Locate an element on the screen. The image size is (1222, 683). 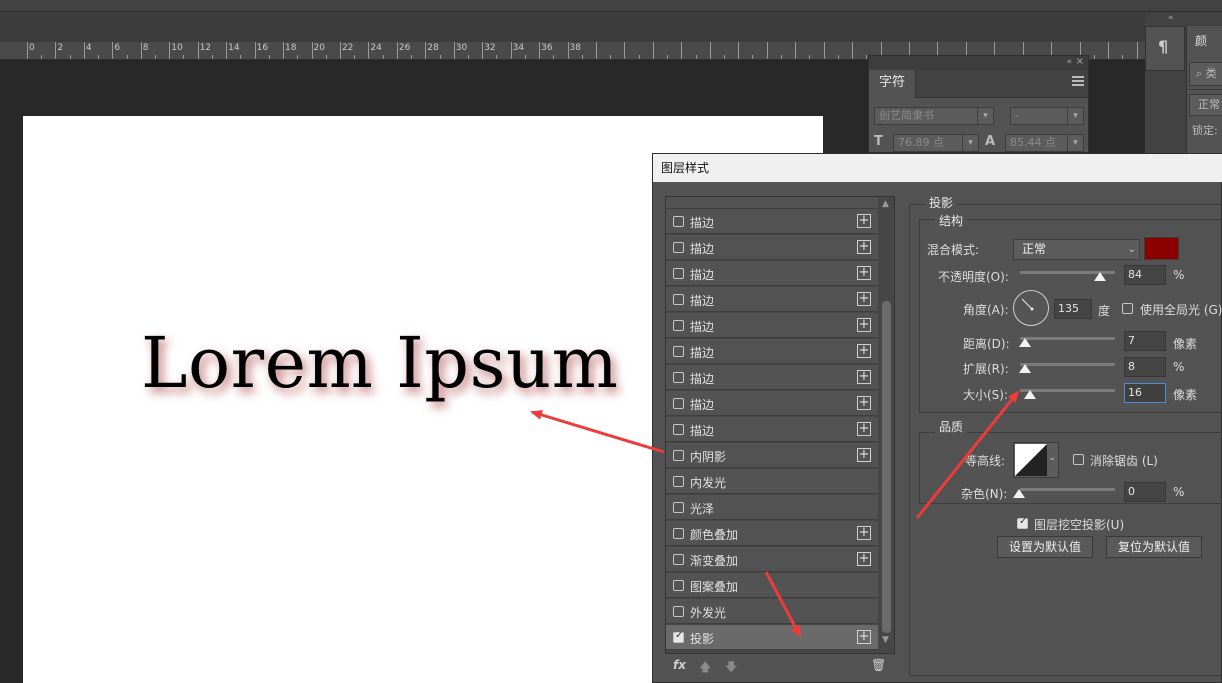
effects-scrollbar: ▲ ▼ is located at coordinates (886, 425).